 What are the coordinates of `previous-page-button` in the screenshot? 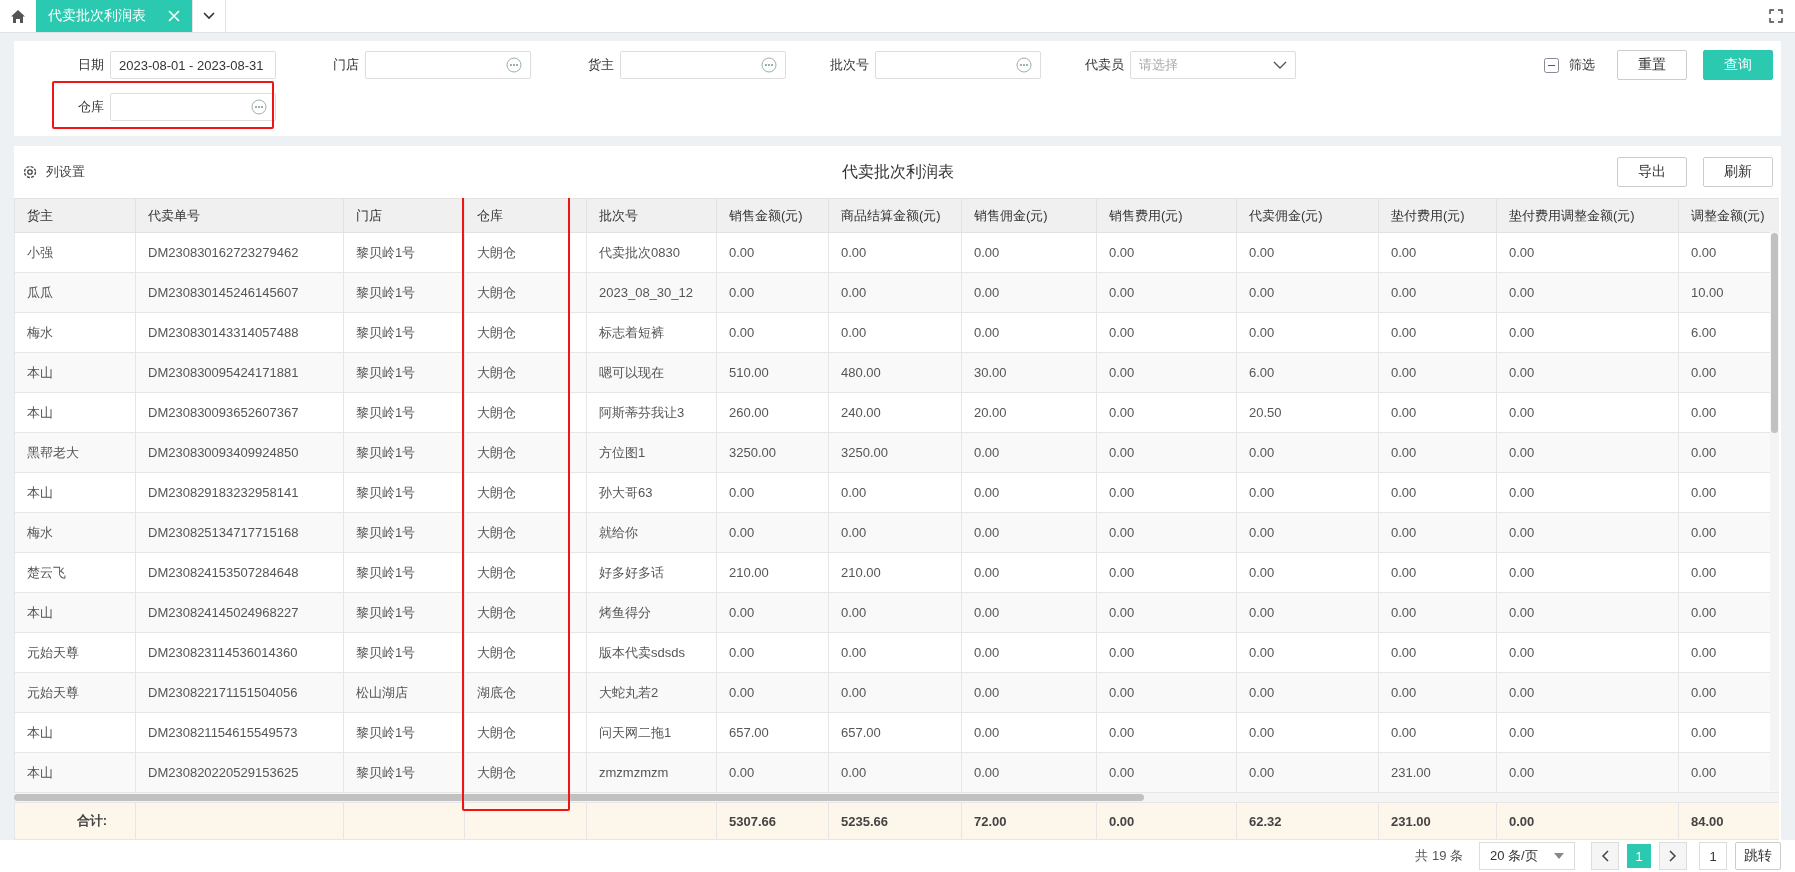 It's located at (1605, 856).